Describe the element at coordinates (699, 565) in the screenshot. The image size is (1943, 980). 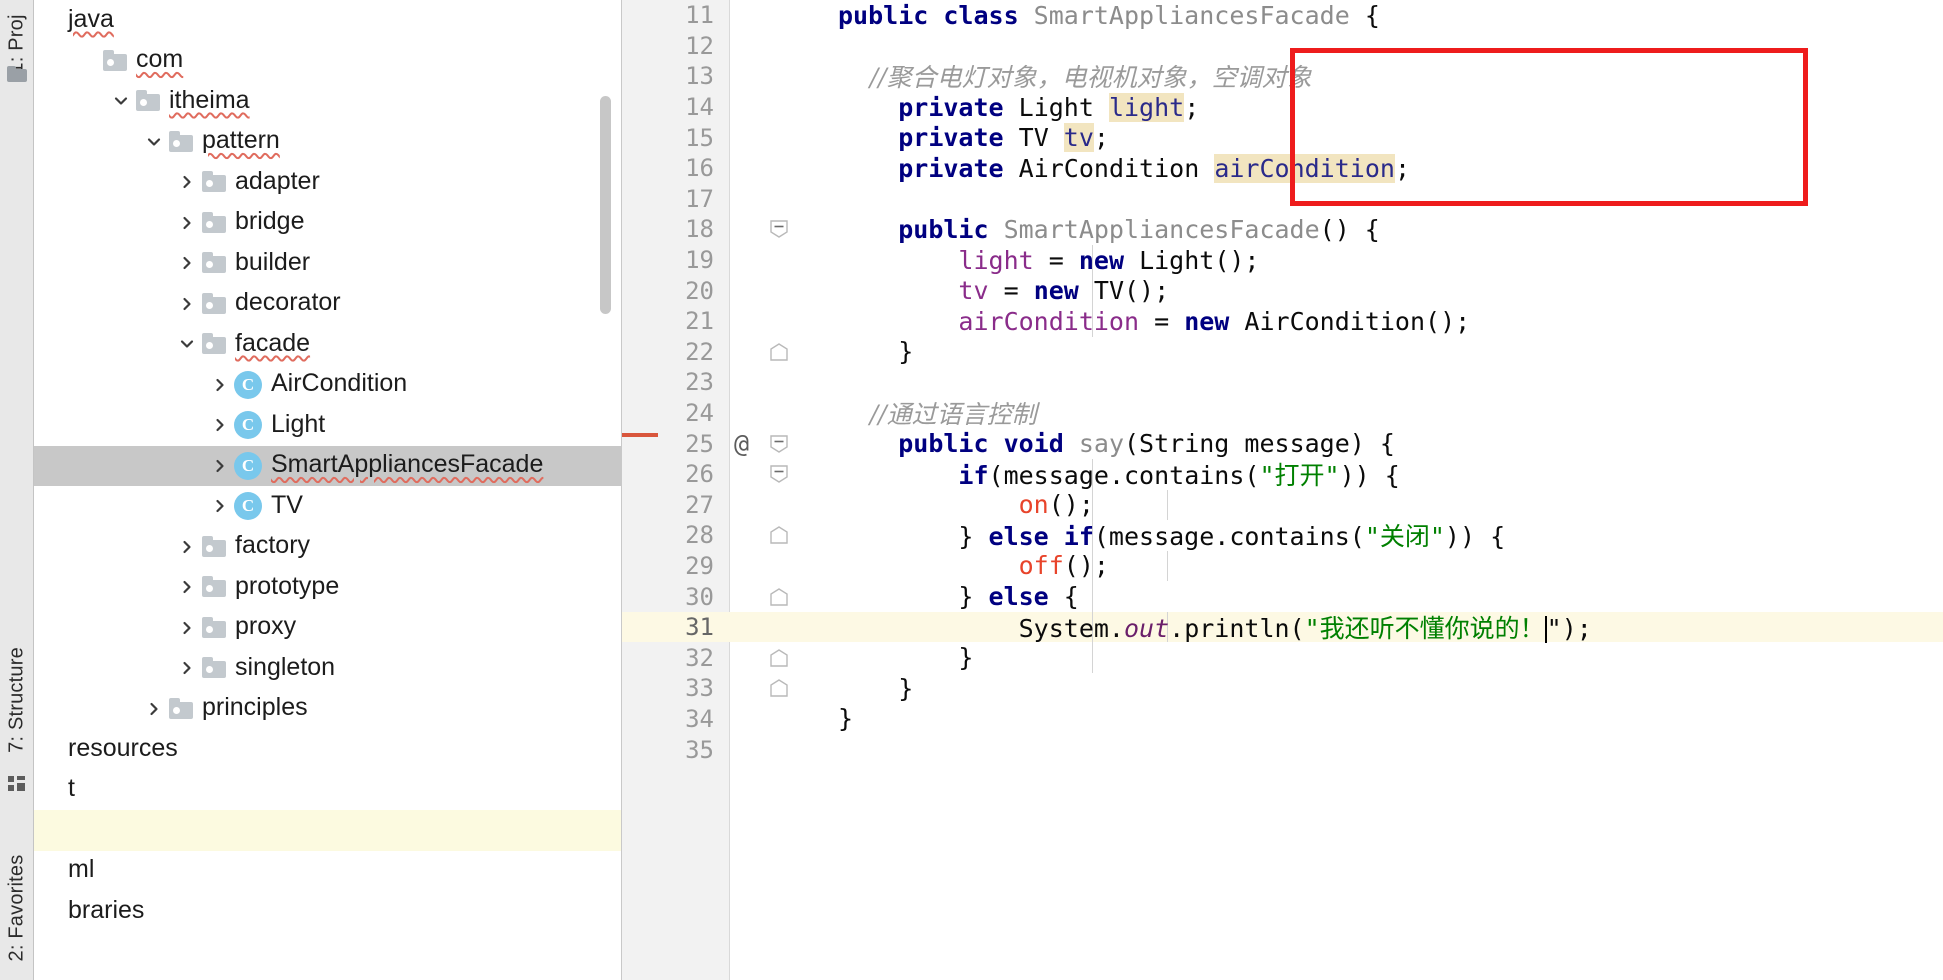
I see `line-number: 29` at that location.